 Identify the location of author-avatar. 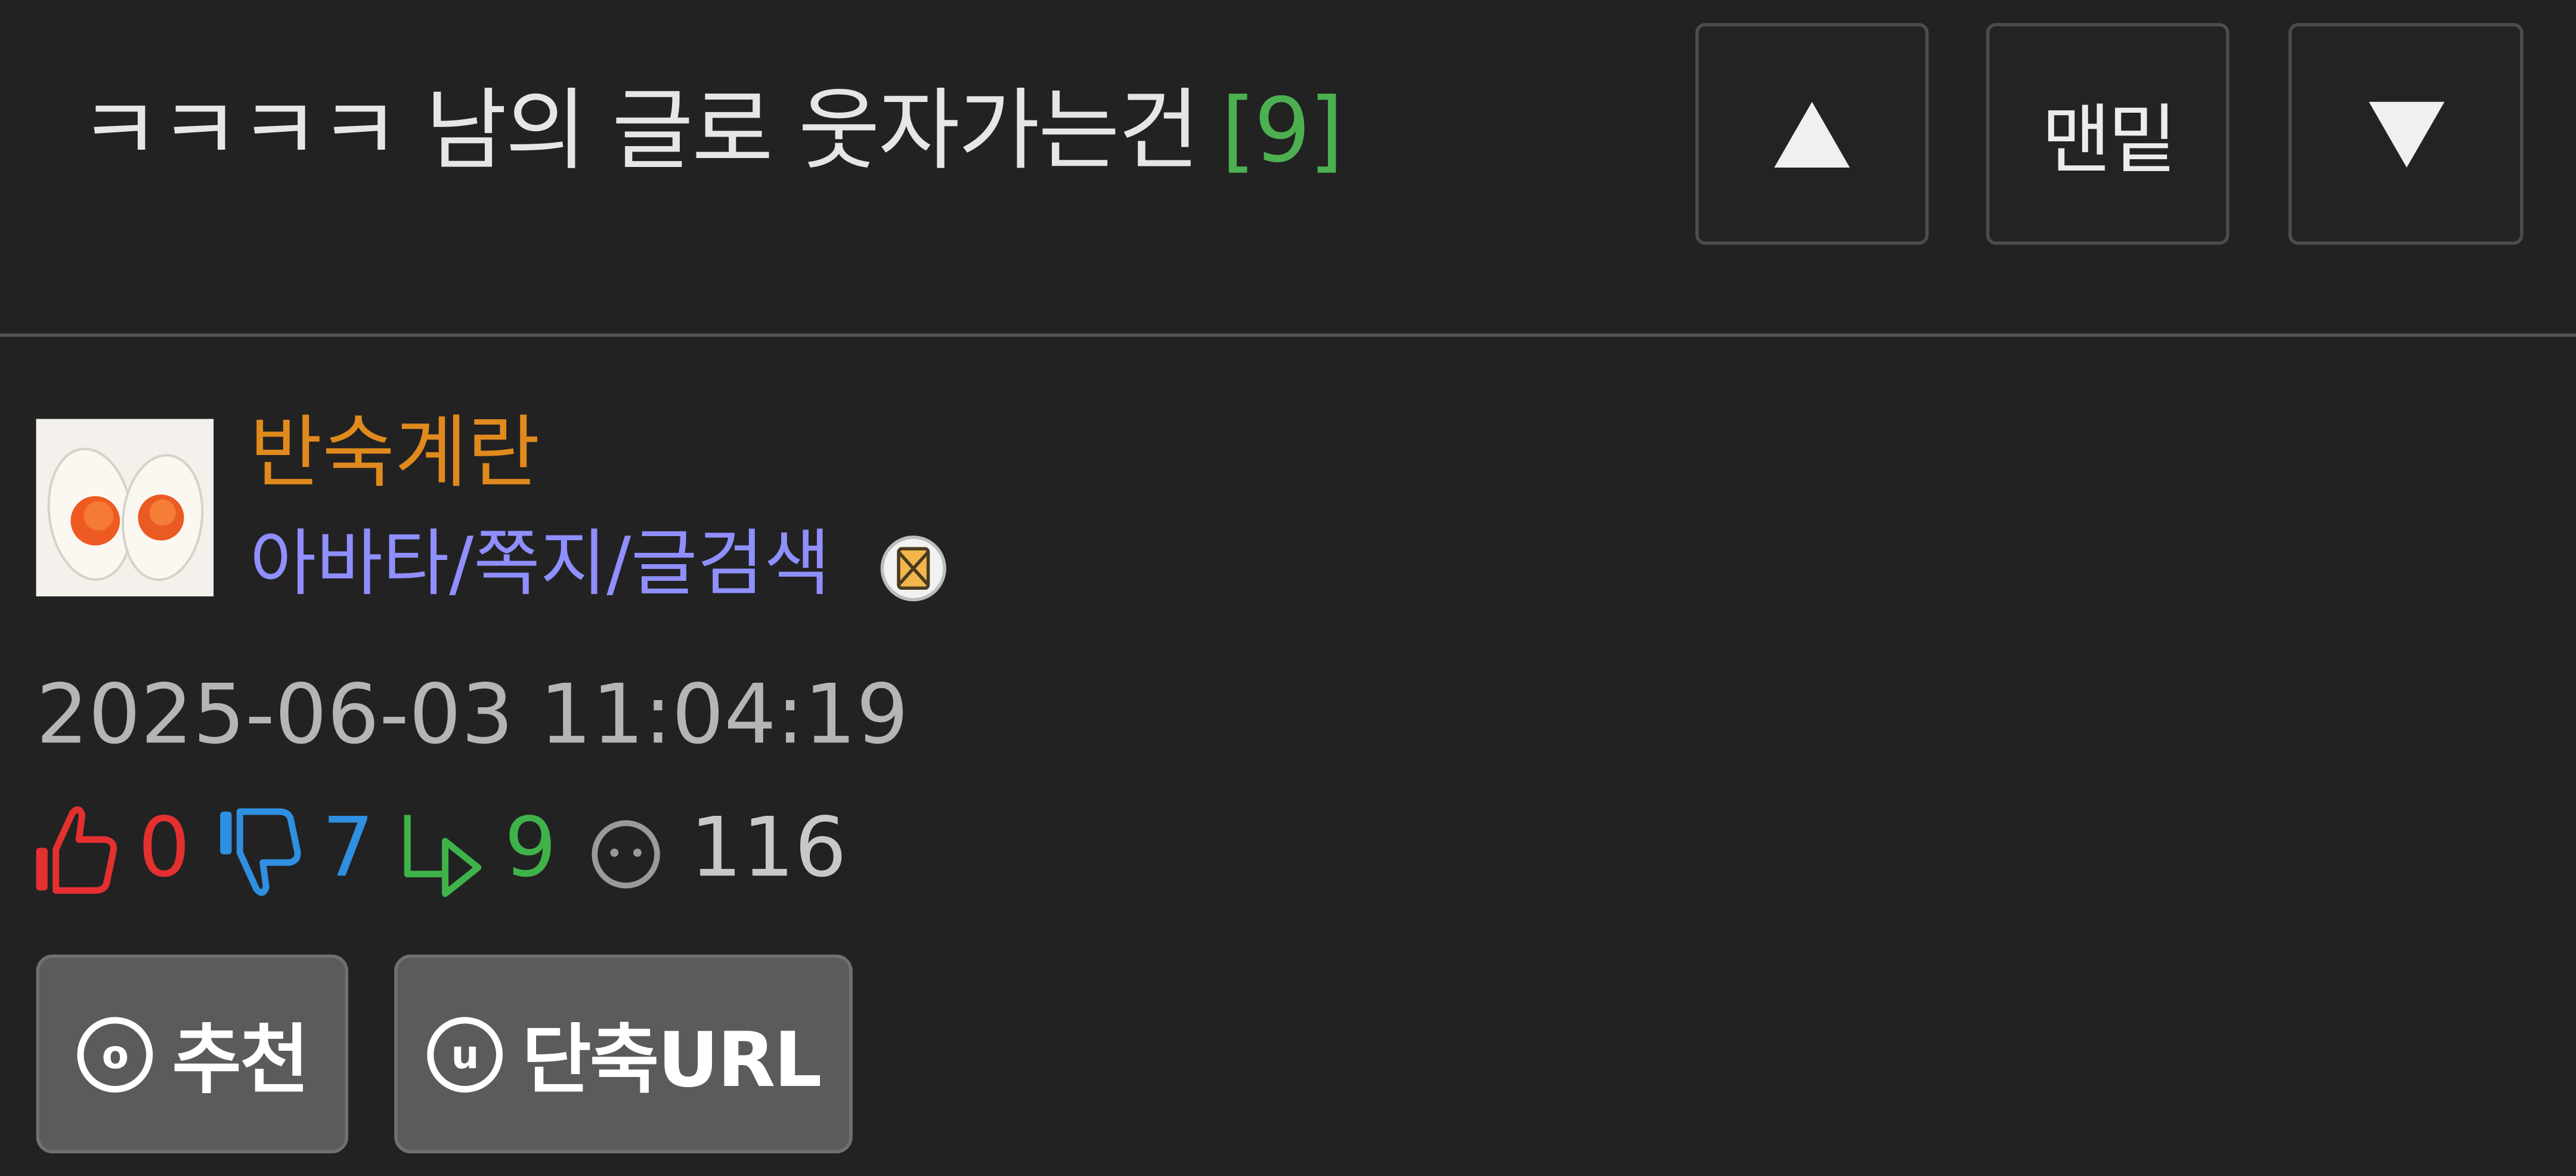
(125, 508).